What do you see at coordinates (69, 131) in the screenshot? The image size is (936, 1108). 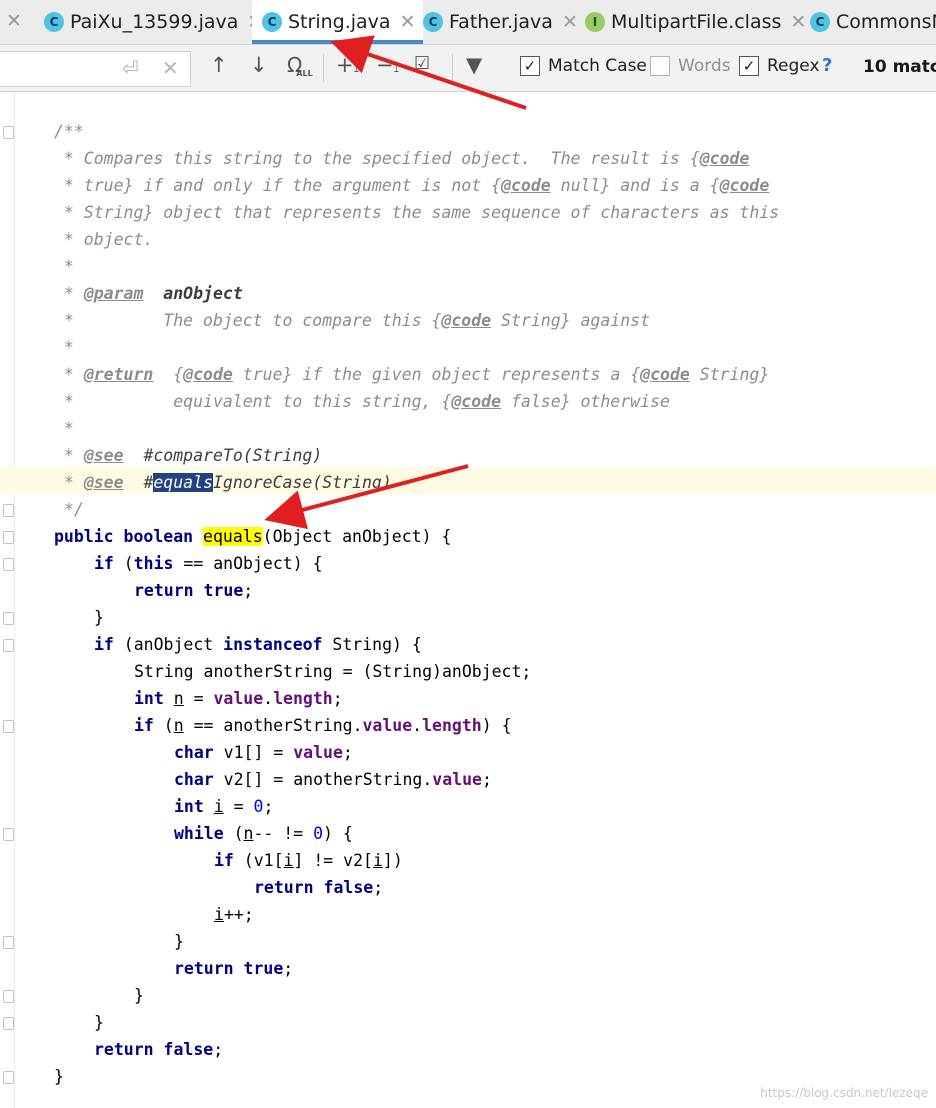 I see `javadoc-text: /**` at bounding box center [69, 131].